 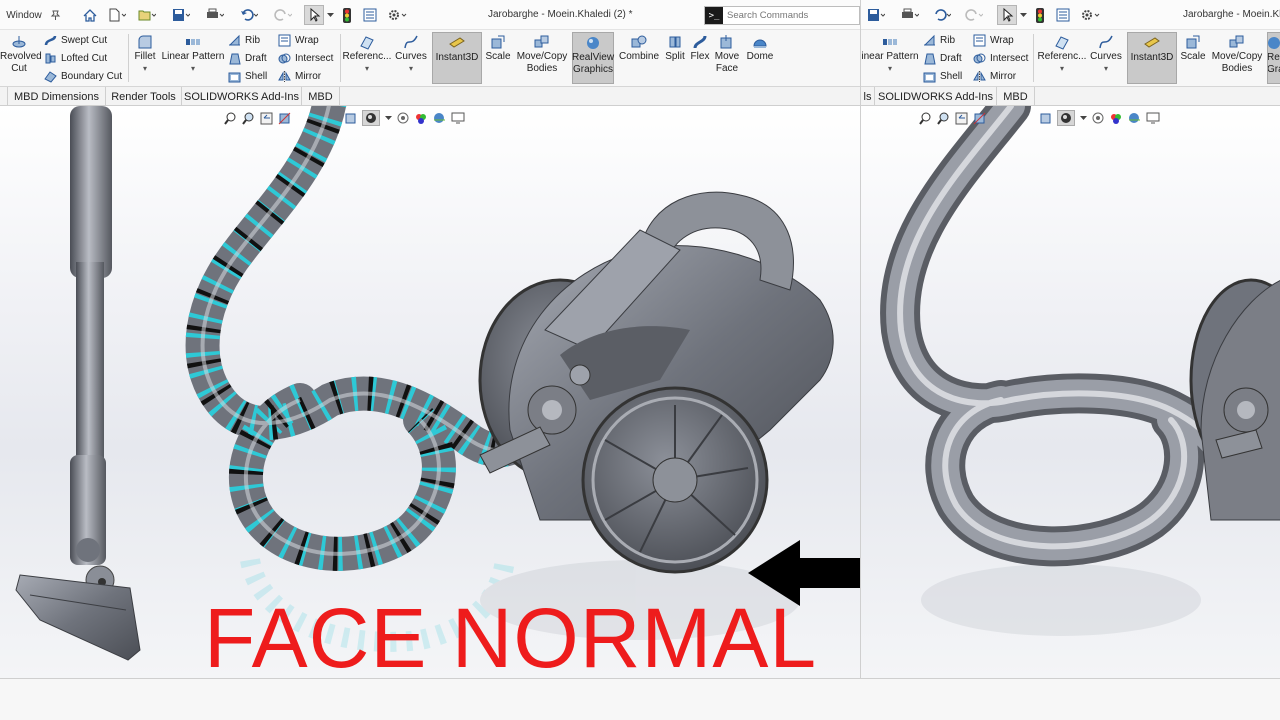 What do you see at coordinates (147, 15) in the screenshot?
I see `open-folder-icon` at bounding box center [147, 15].